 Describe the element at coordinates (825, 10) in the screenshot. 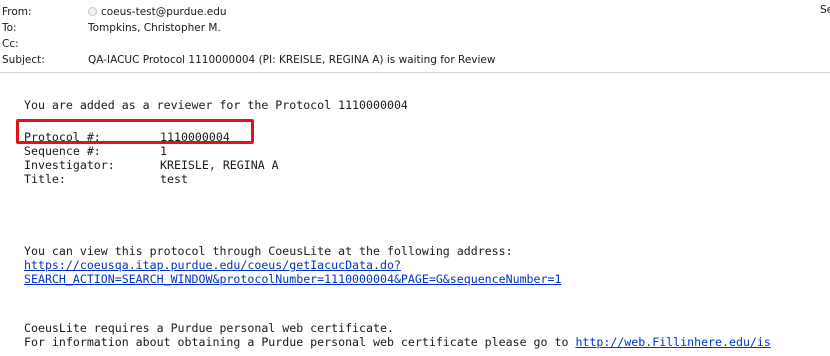

I see `sent-label-clipped: Se` at that location.